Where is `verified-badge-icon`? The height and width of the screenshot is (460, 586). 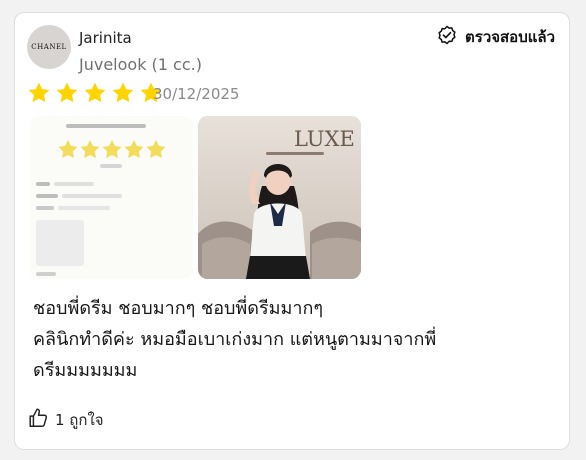 verified-badge-icon is located at coordinates (447, 37).